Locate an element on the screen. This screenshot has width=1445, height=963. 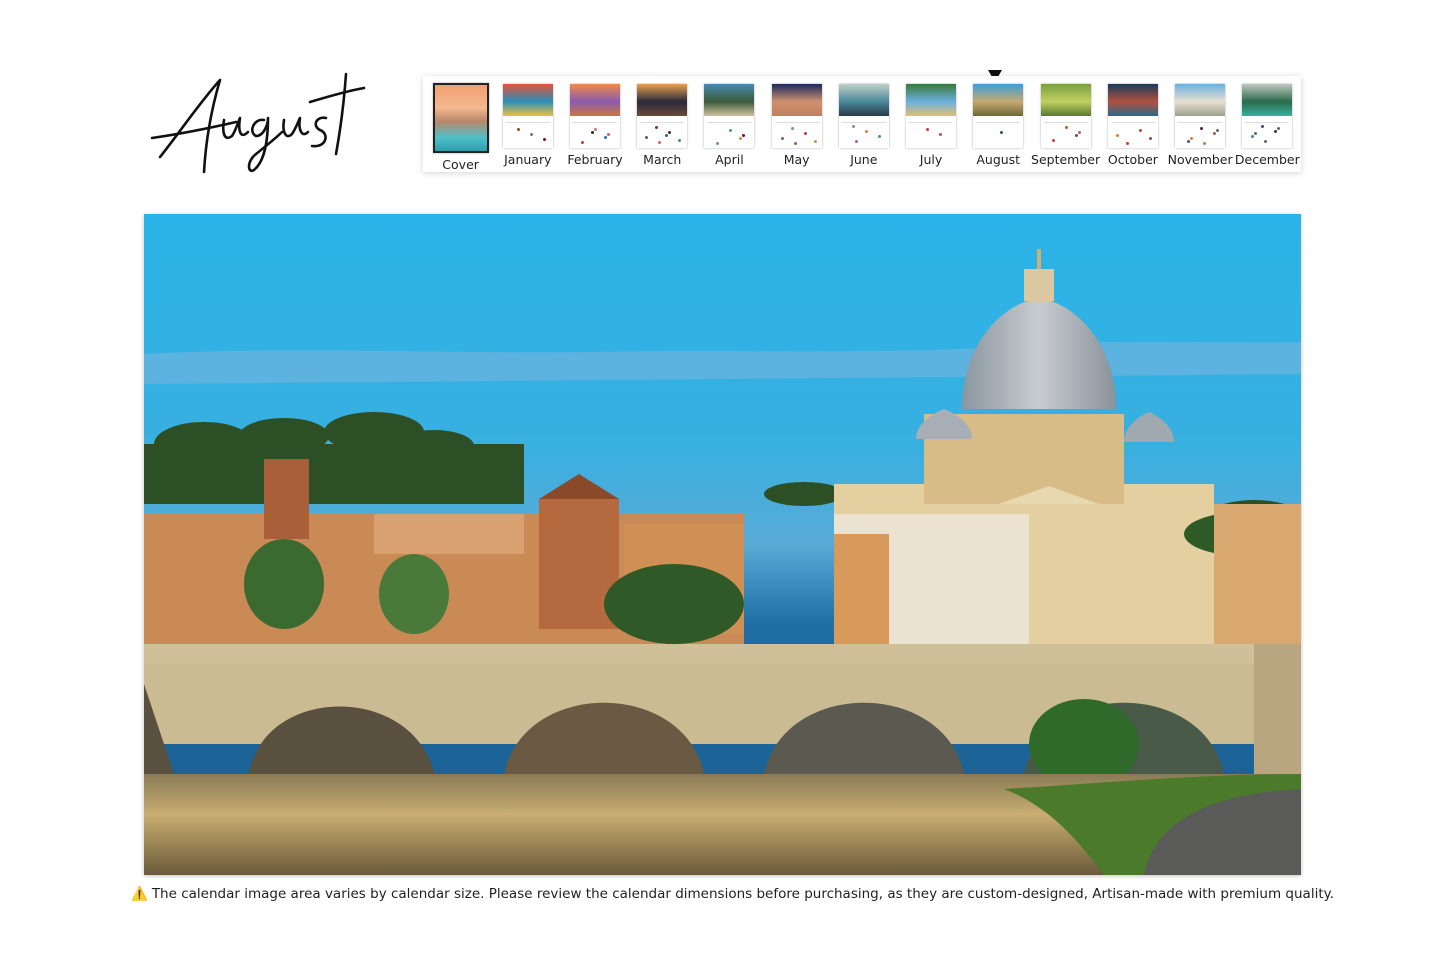
thumbnail-label: May is located at coordinates (796, 159).